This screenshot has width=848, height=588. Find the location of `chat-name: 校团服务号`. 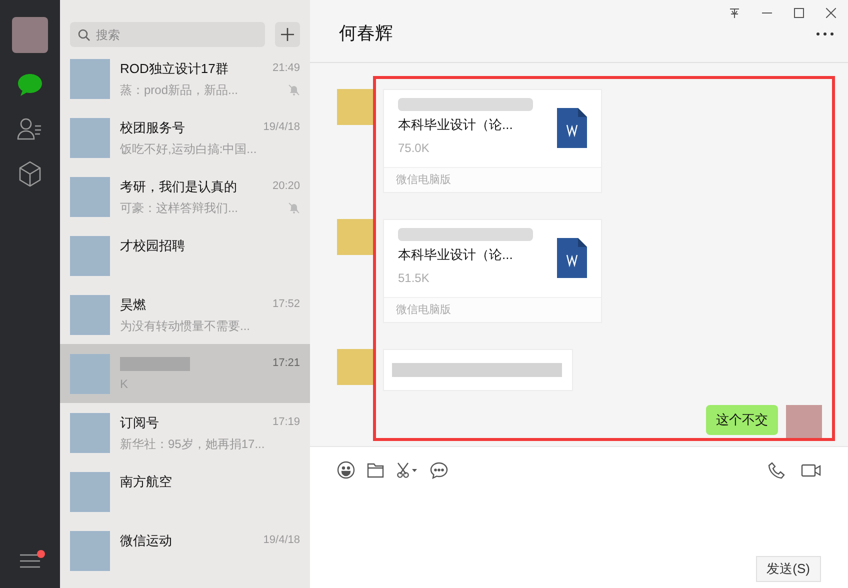

chat-name: 校团服务号 is located at coordinates (152, 127).